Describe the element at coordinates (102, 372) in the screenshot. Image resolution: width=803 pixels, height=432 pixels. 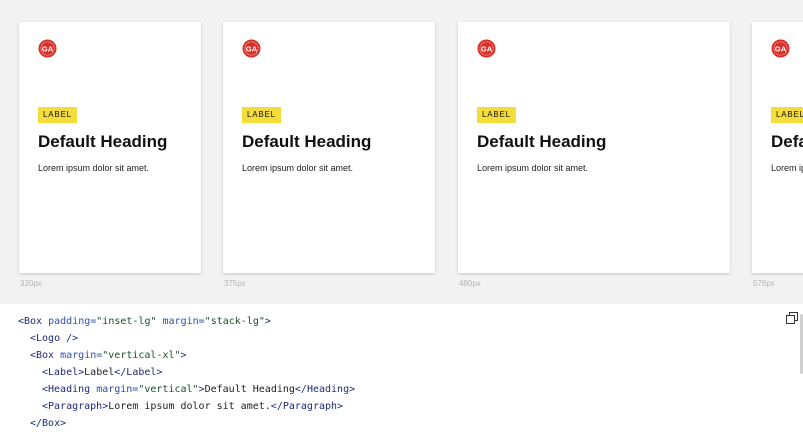
I see `code-line-4: <Label>Label</Label>` at that location.